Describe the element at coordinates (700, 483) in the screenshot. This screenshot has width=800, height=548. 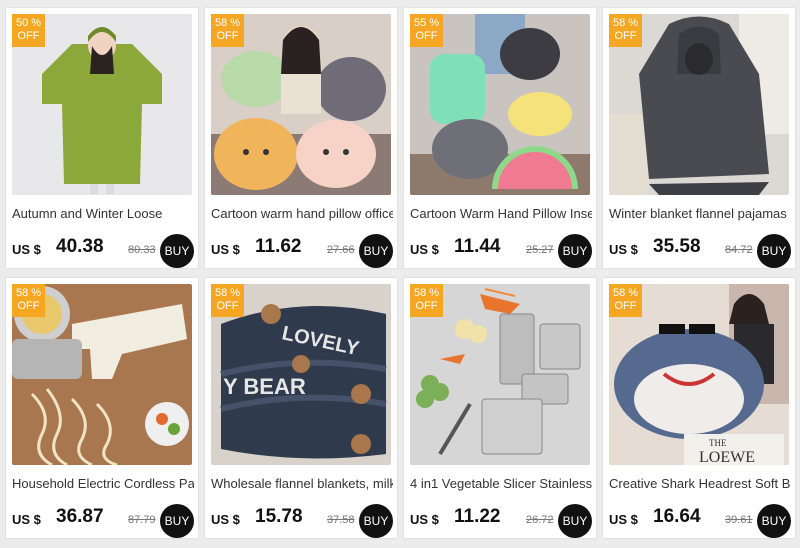
I see `product-title: Creative Shark Headrest Soft Bag` at that location.